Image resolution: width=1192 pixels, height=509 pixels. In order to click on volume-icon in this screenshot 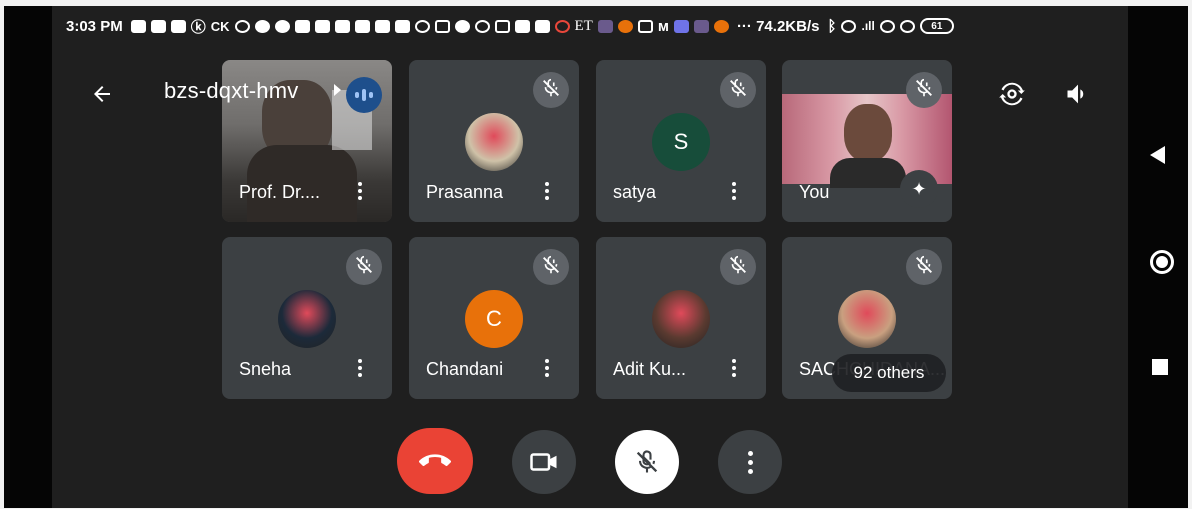, I will do `click(1075, 94)`.